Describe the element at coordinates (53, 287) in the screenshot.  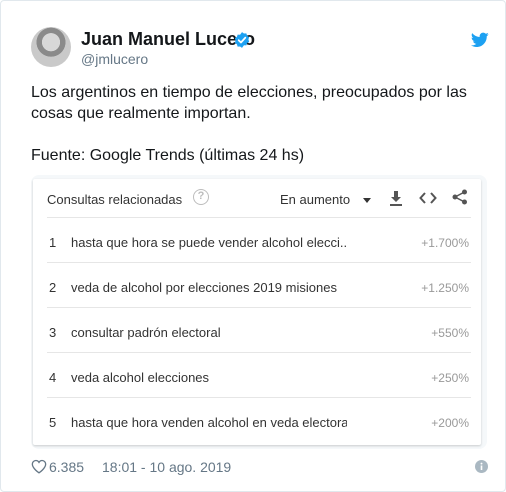
I see `query-rank: 2` at that location.